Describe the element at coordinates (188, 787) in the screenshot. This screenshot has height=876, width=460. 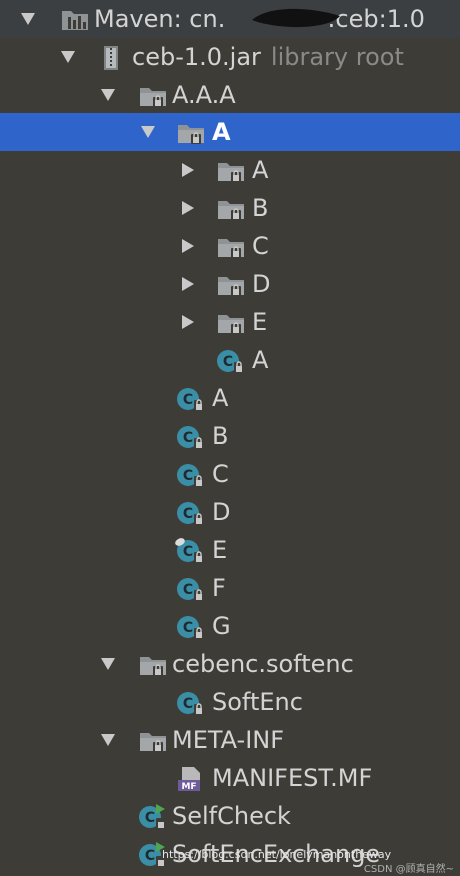
I see `manifest-icon-text: MF` at that location.